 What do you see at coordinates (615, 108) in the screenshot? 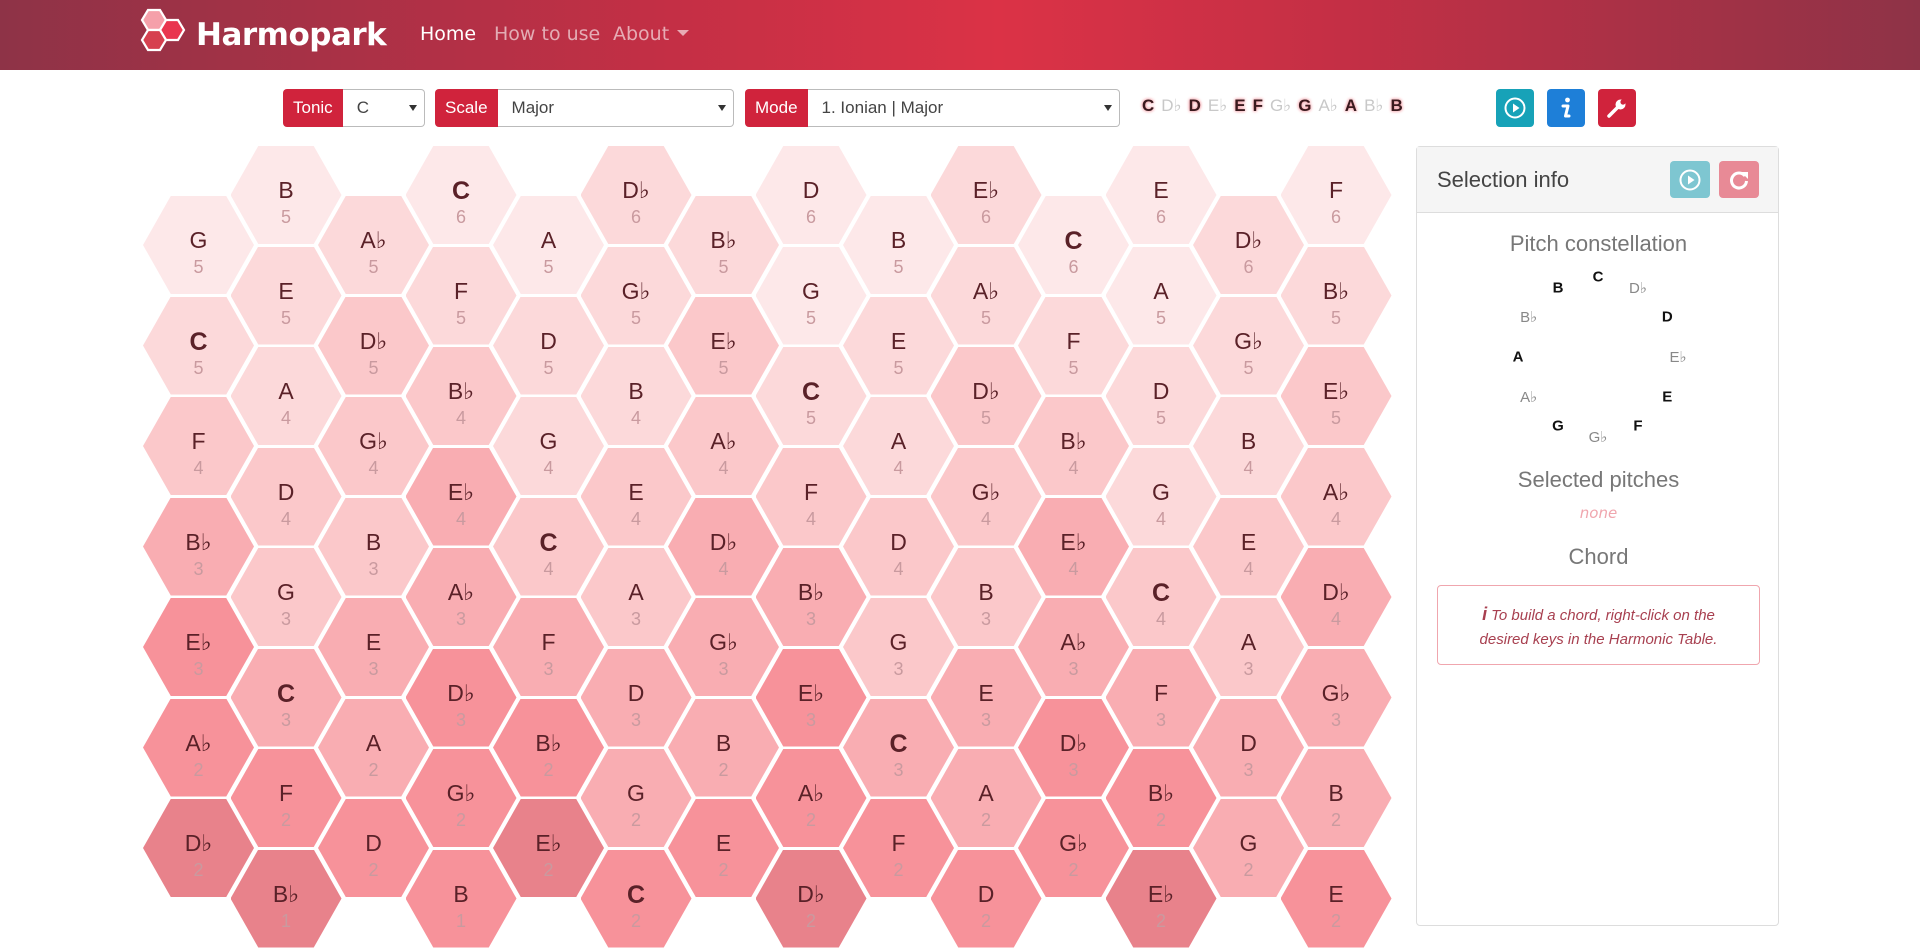
I see `scale-select: Major` at bounding box center [615, 108].